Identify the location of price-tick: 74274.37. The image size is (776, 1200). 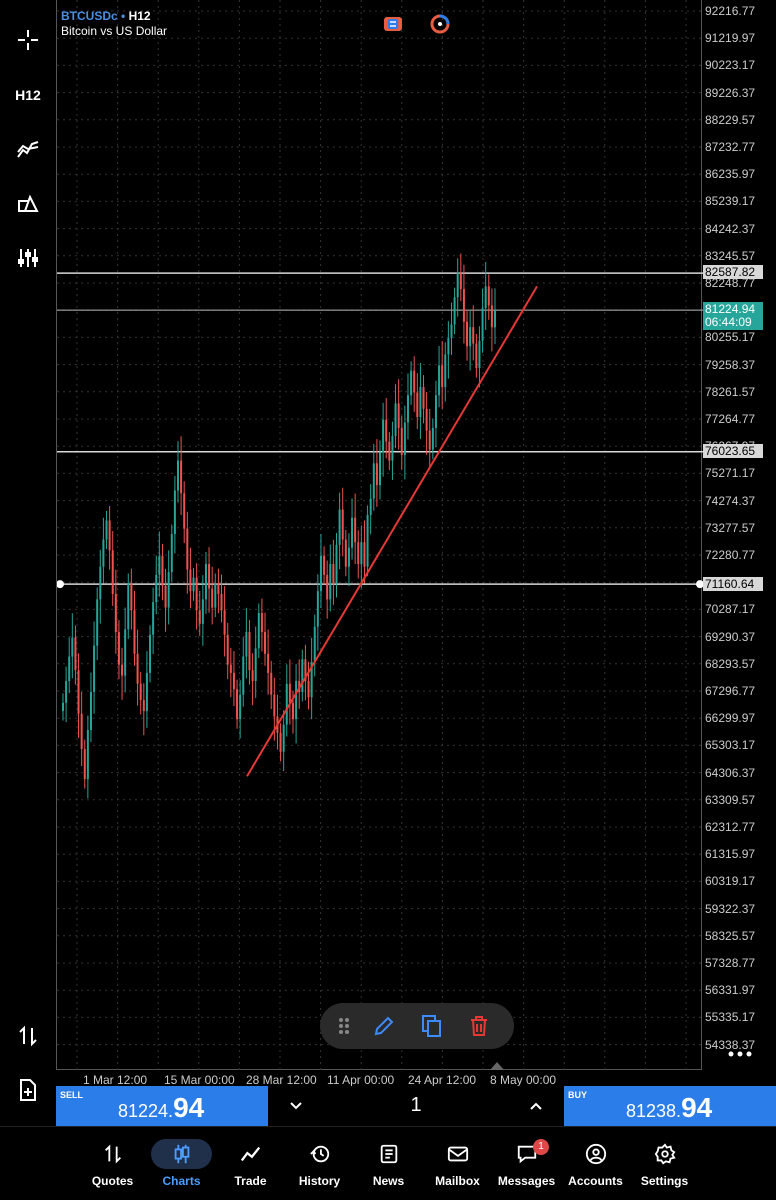
(730, 500).